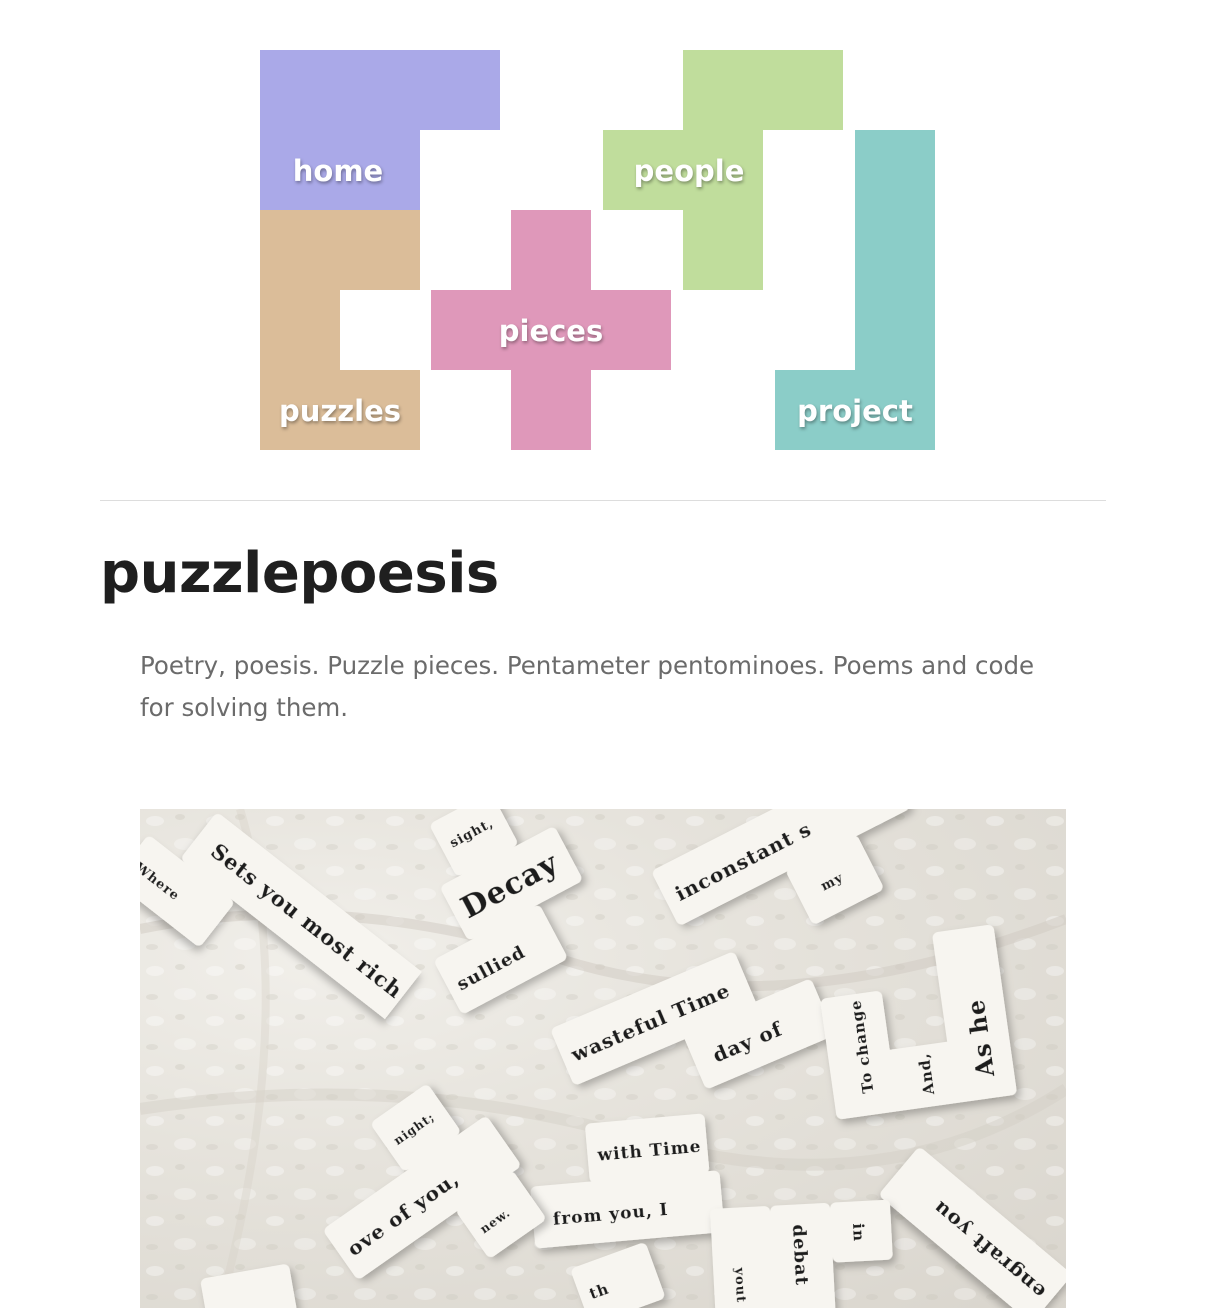  I want to click on nav-link-puzzles: puzzles, so click(340, 411).